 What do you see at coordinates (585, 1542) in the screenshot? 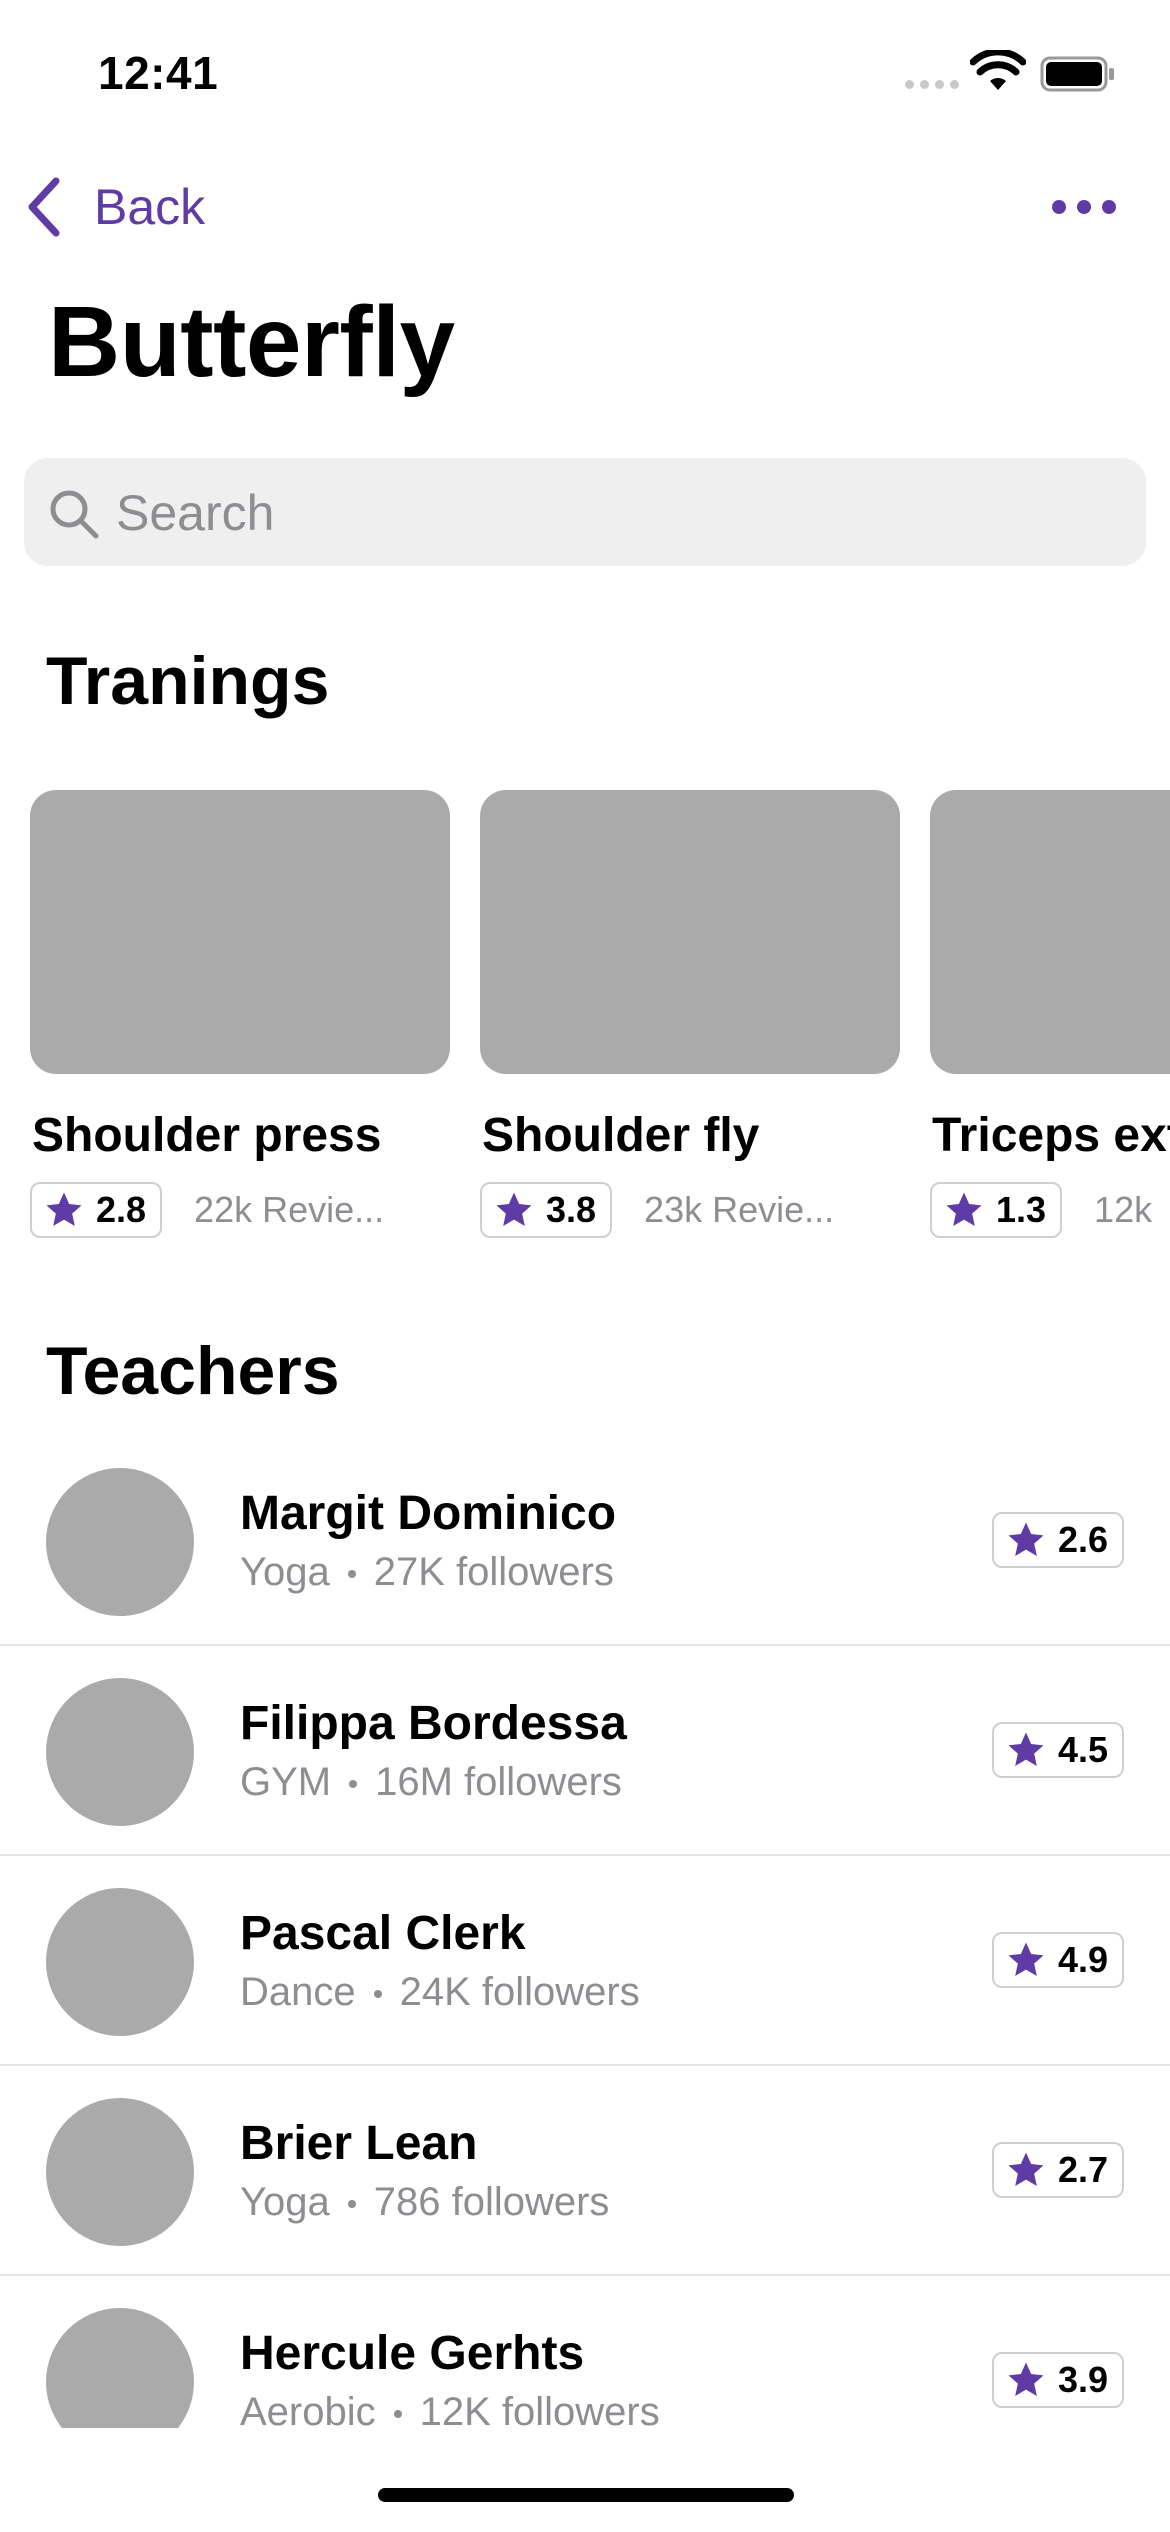
I see `teacher-row: Margit Dominico Yoga 27K followers 2.6` at bounding box center [585, 1542].